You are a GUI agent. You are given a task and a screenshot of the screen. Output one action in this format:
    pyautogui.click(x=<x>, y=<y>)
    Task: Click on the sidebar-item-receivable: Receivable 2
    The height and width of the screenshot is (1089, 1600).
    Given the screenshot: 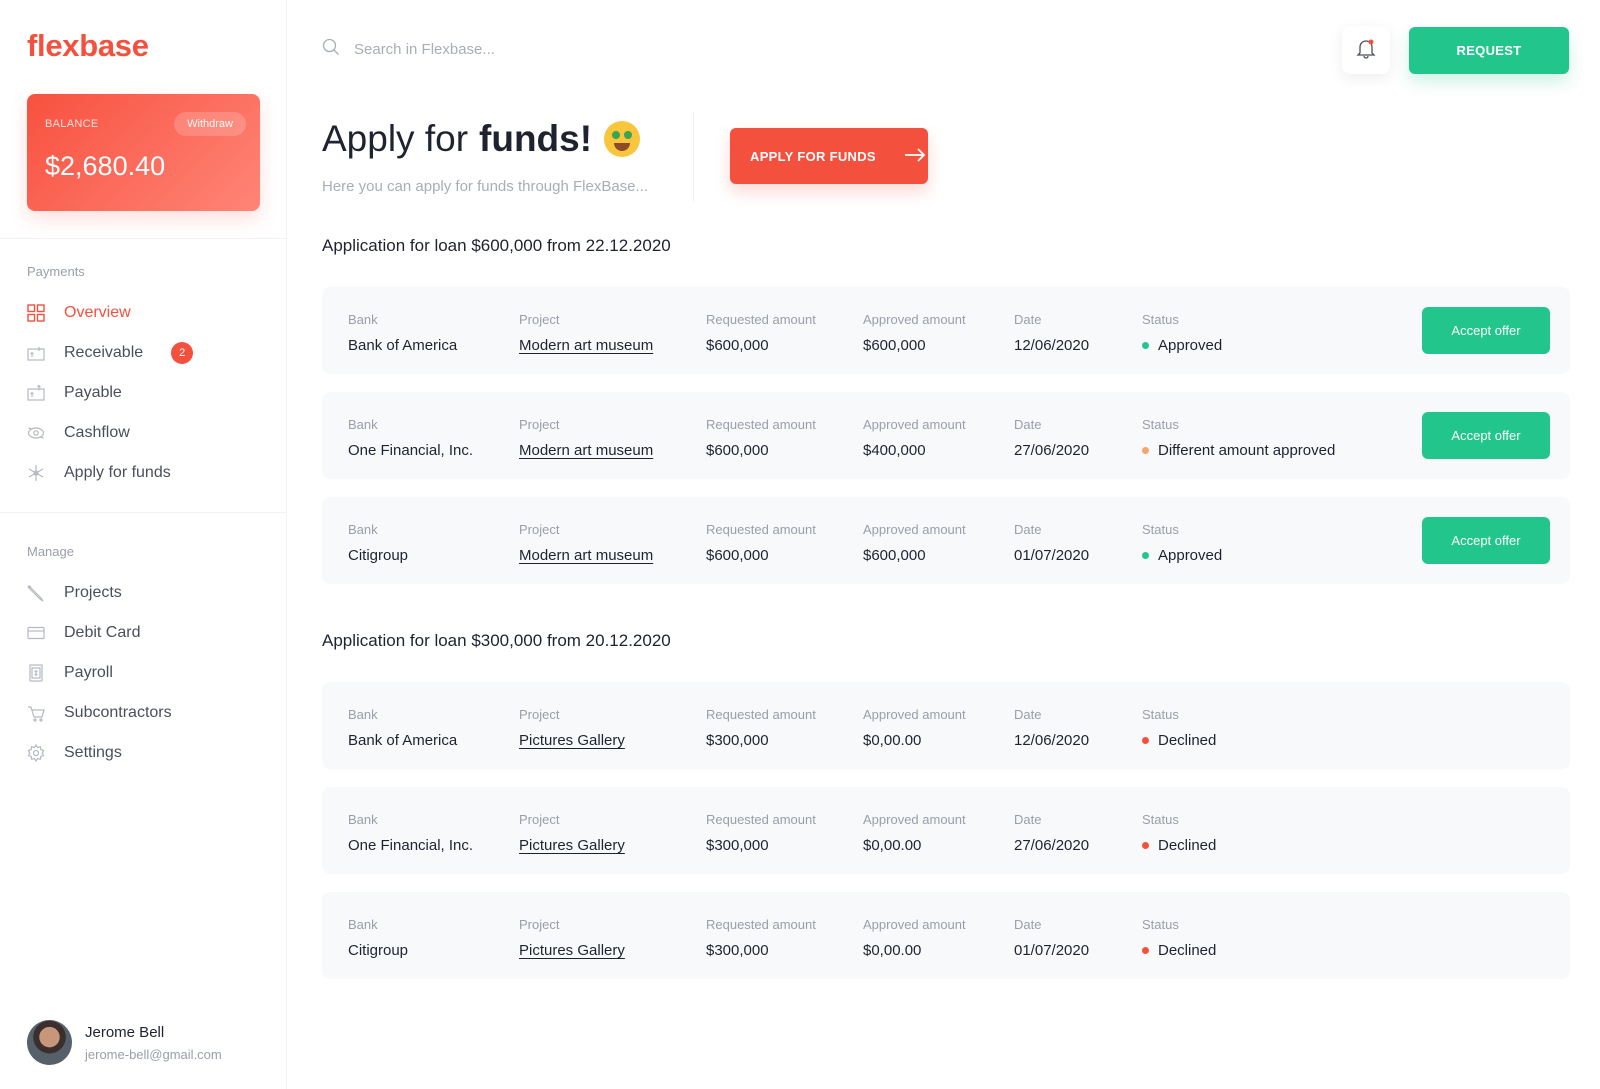 What is the action you would take?
    pyautogui.click(x=110, y=353)
    